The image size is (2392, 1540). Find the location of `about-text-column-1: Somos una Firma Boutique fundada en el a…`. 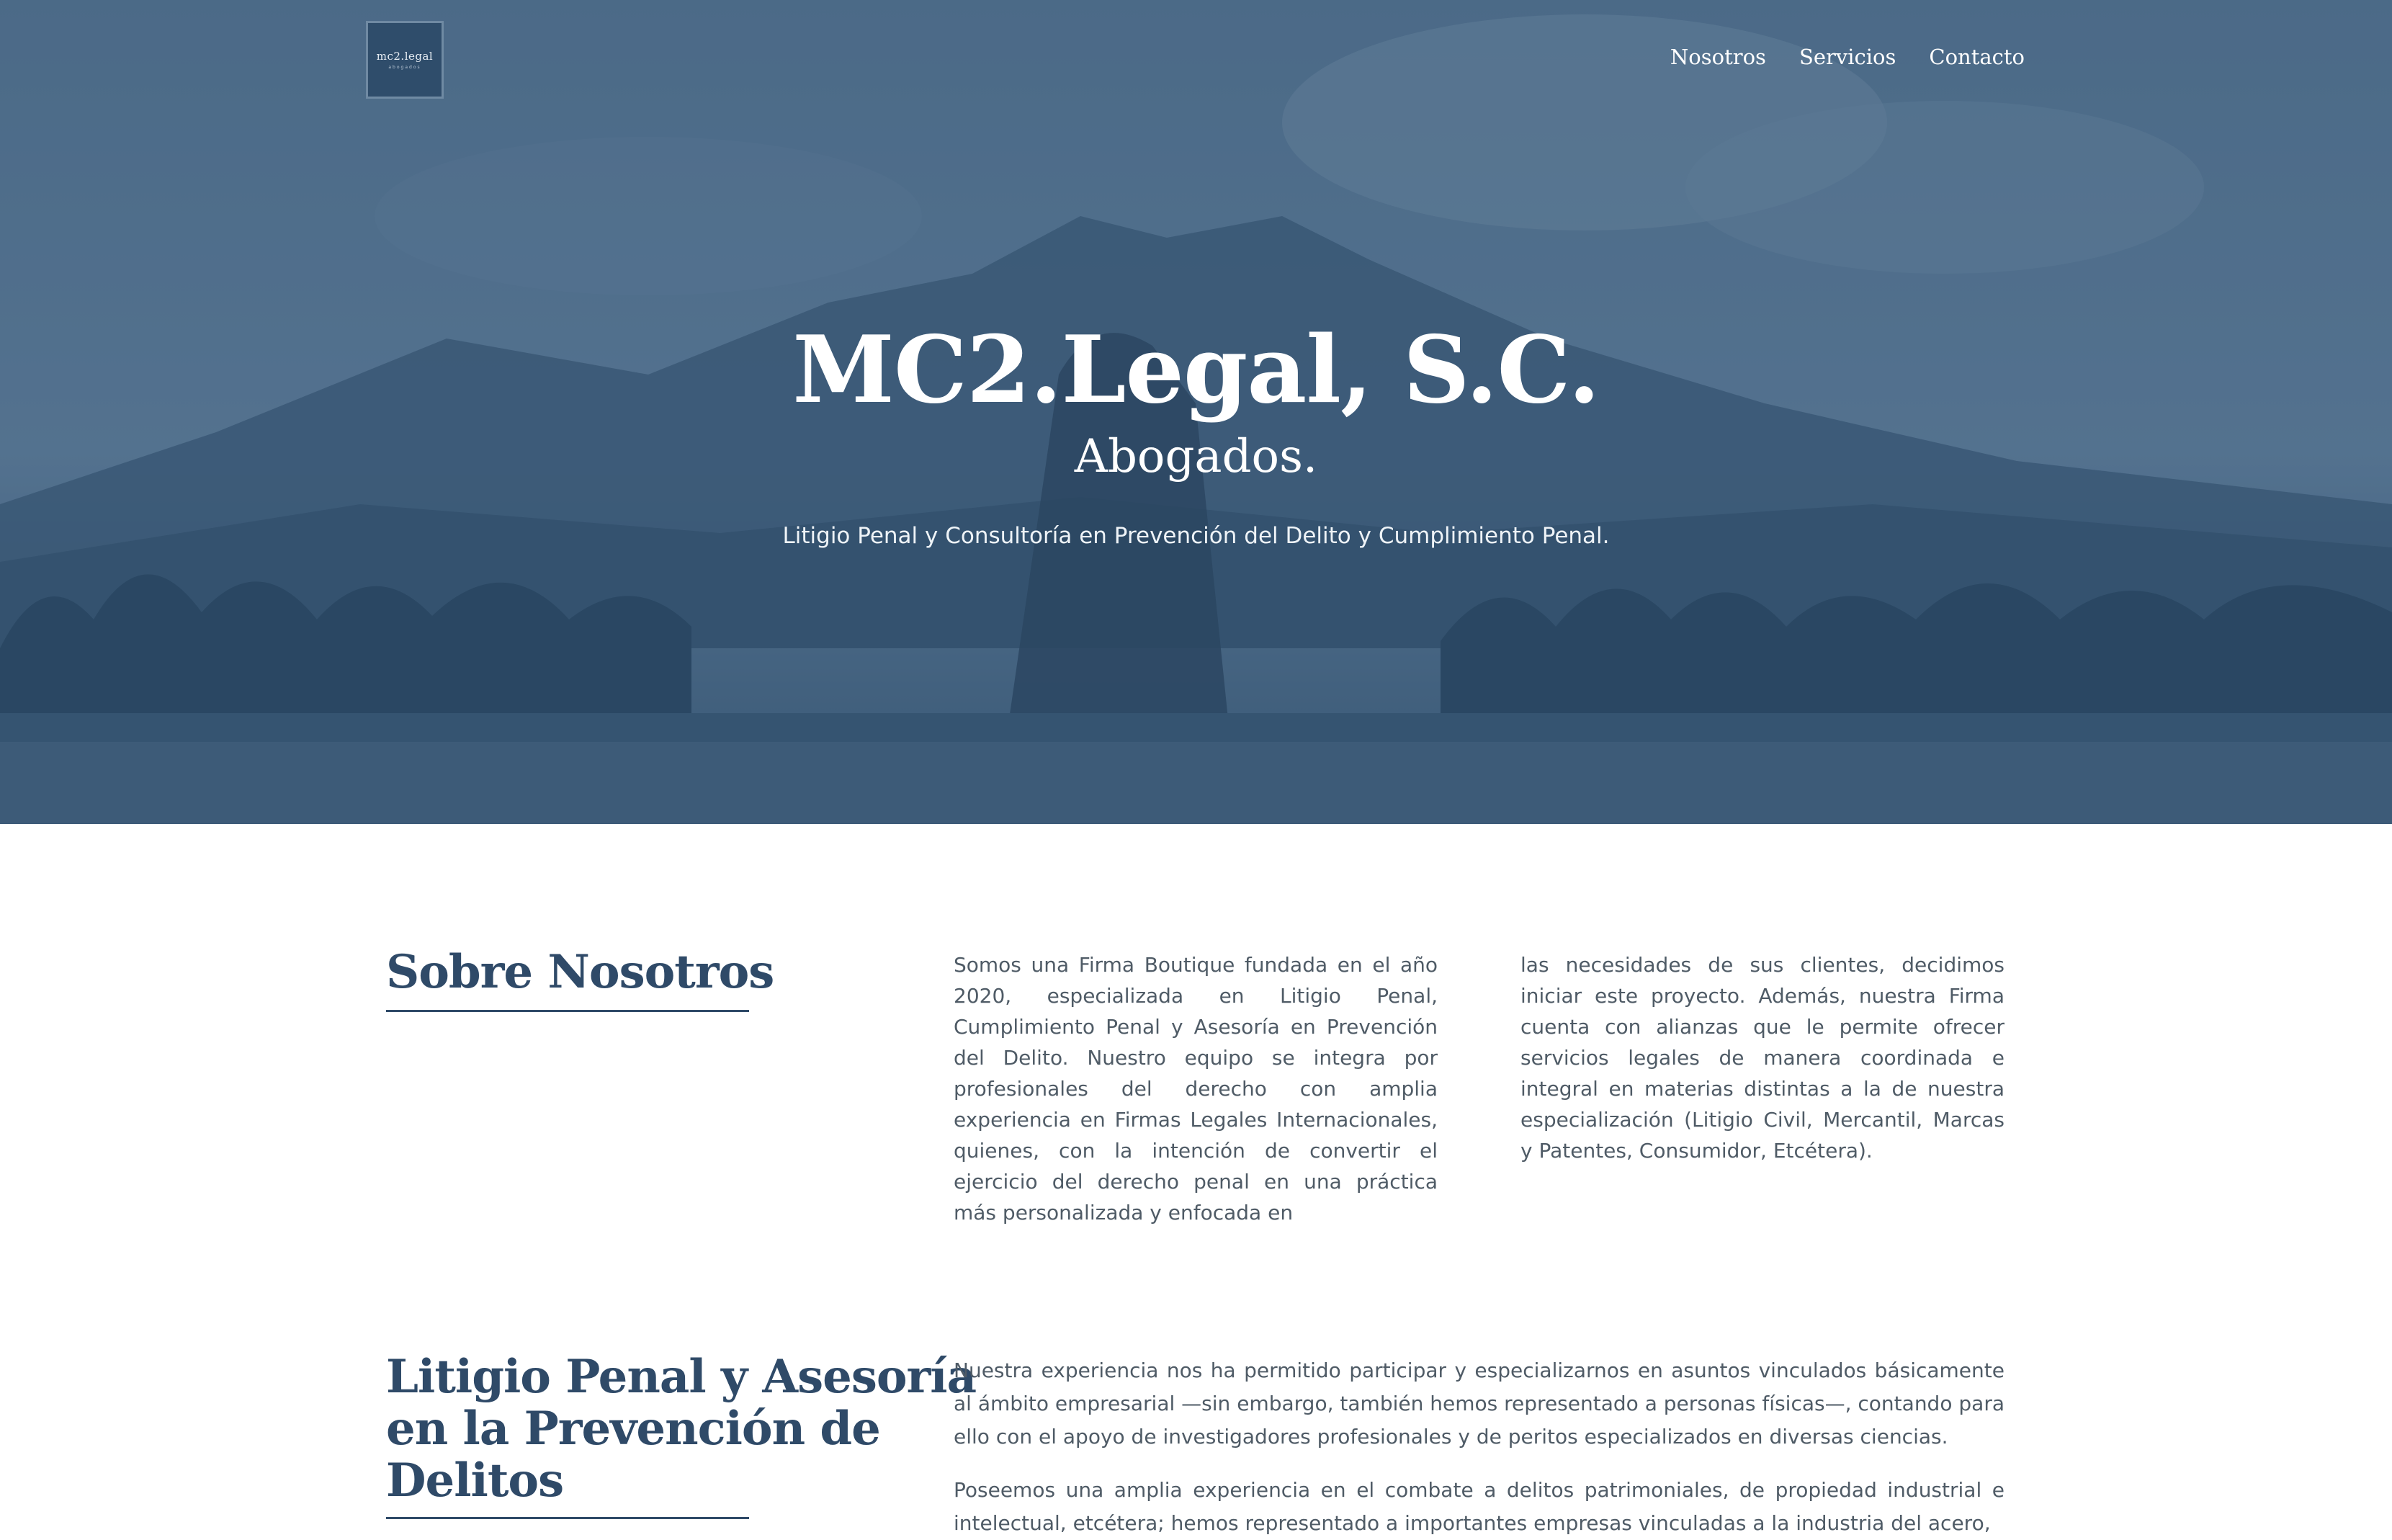

about-text-column-1: Somos una Firma Boutique fundada en el a… is located at coordinates (1196, 1089).